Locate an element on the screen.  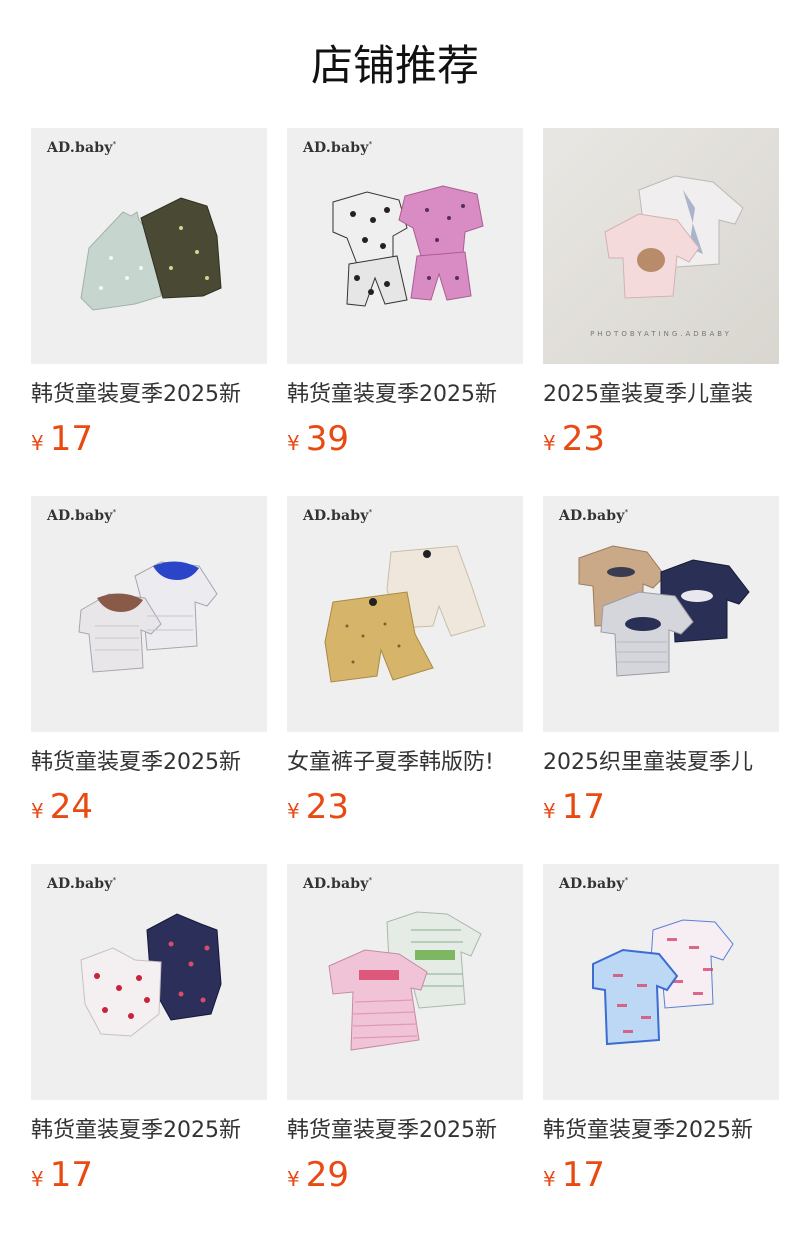
apple-avocado-dresses-icon is located at coordinates (405, 981).